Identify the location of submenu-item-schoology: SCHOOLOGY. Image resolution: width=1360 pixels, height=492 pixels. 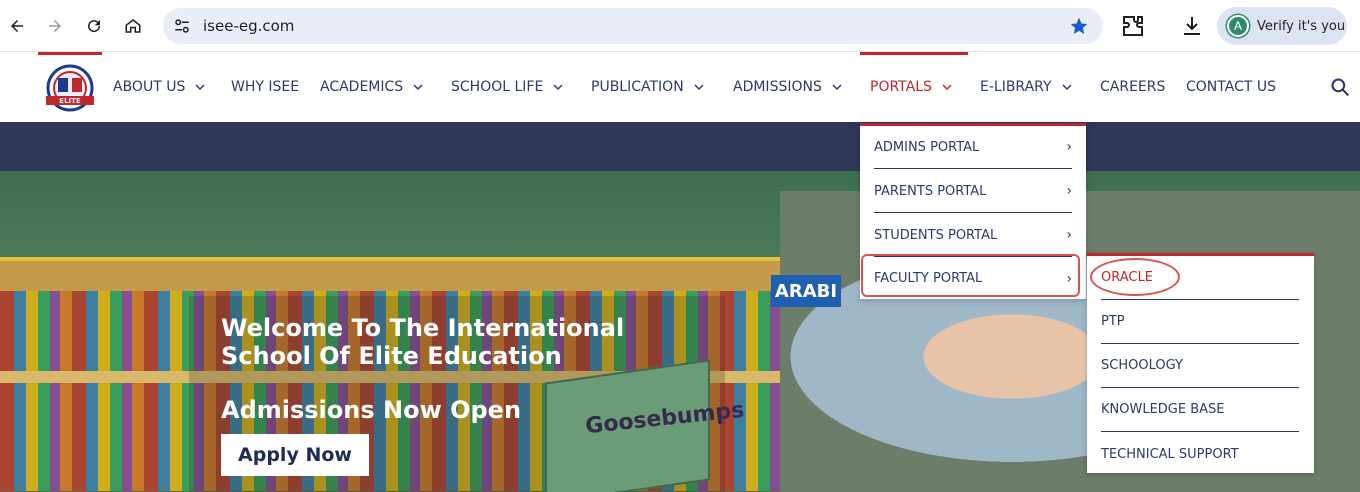
(1200, 366).